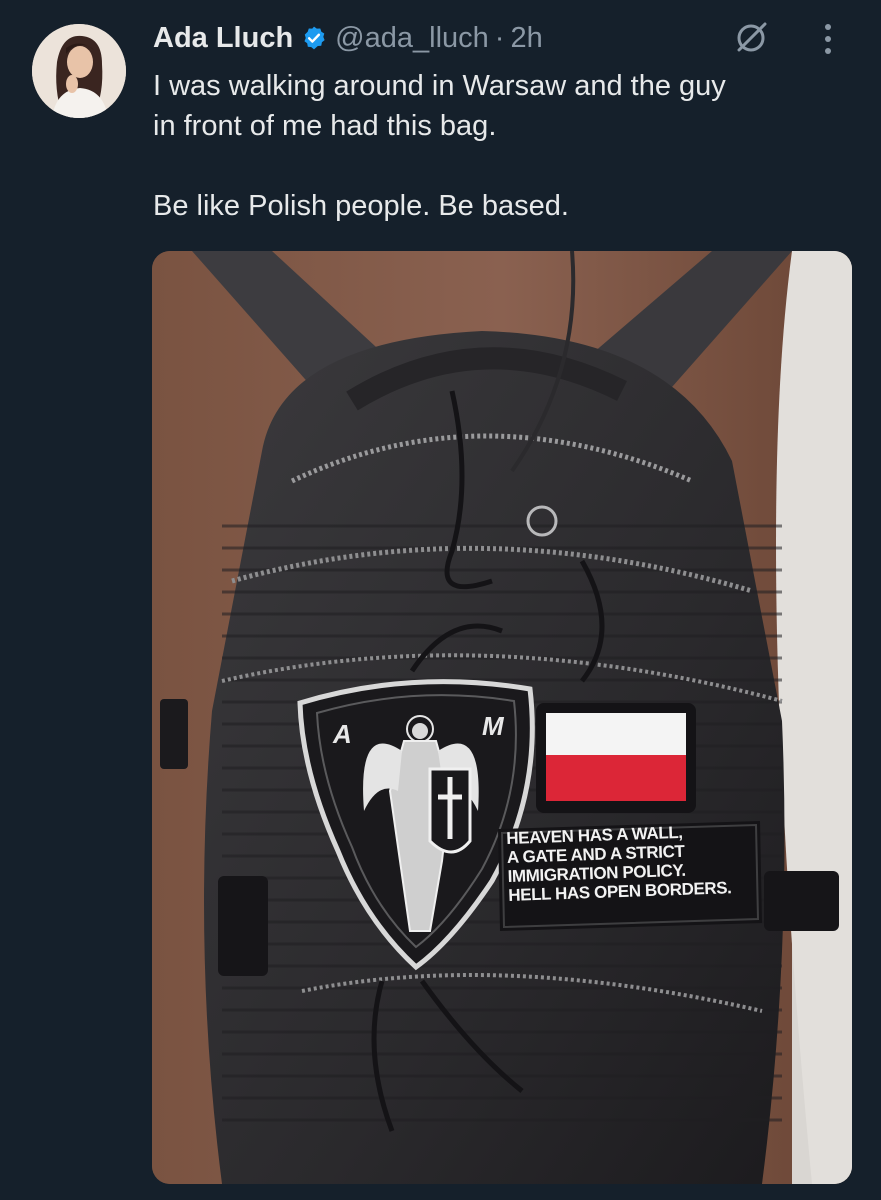 This screenshot has height=1200, width=881. I want to click on author-display-name: Ada Lluch, so click(223, 38).